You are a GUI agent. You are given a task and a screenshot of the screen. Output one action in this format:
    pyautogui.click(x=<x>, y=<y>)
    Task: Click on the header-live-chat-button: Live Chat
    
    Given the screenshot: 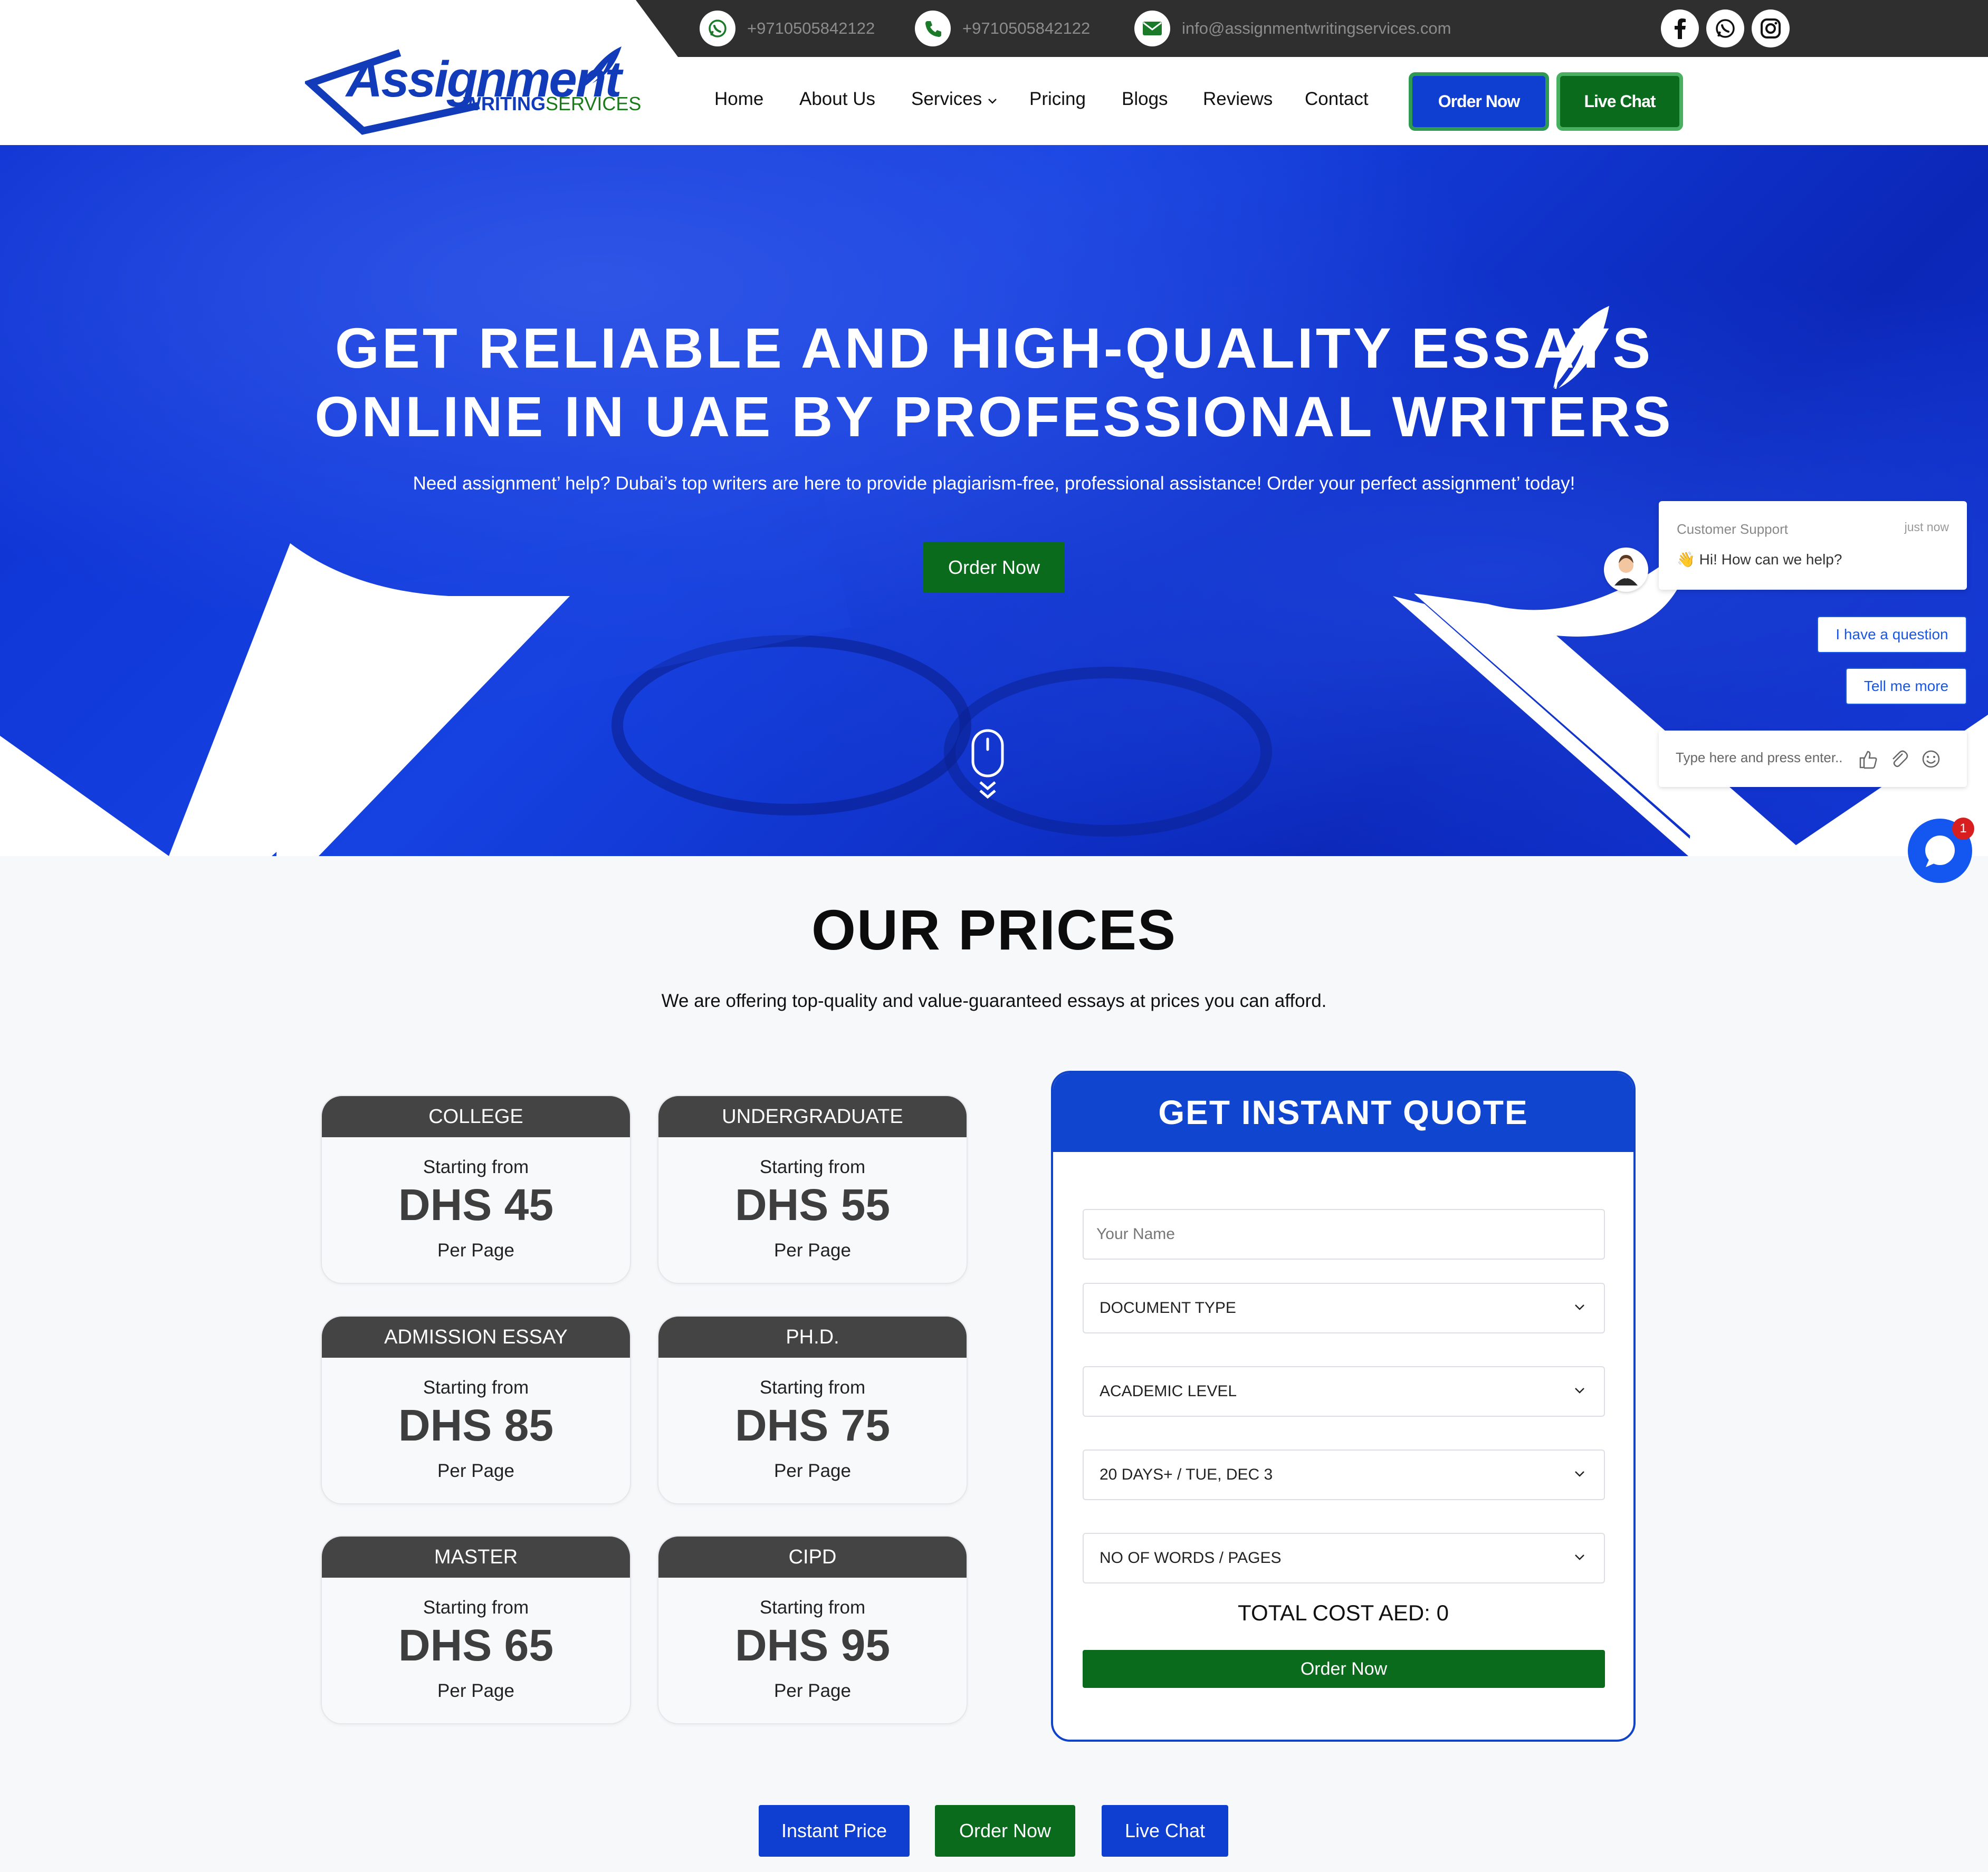 What is the action you would take?
    pyautogui.click(x=1619, y=101)
    